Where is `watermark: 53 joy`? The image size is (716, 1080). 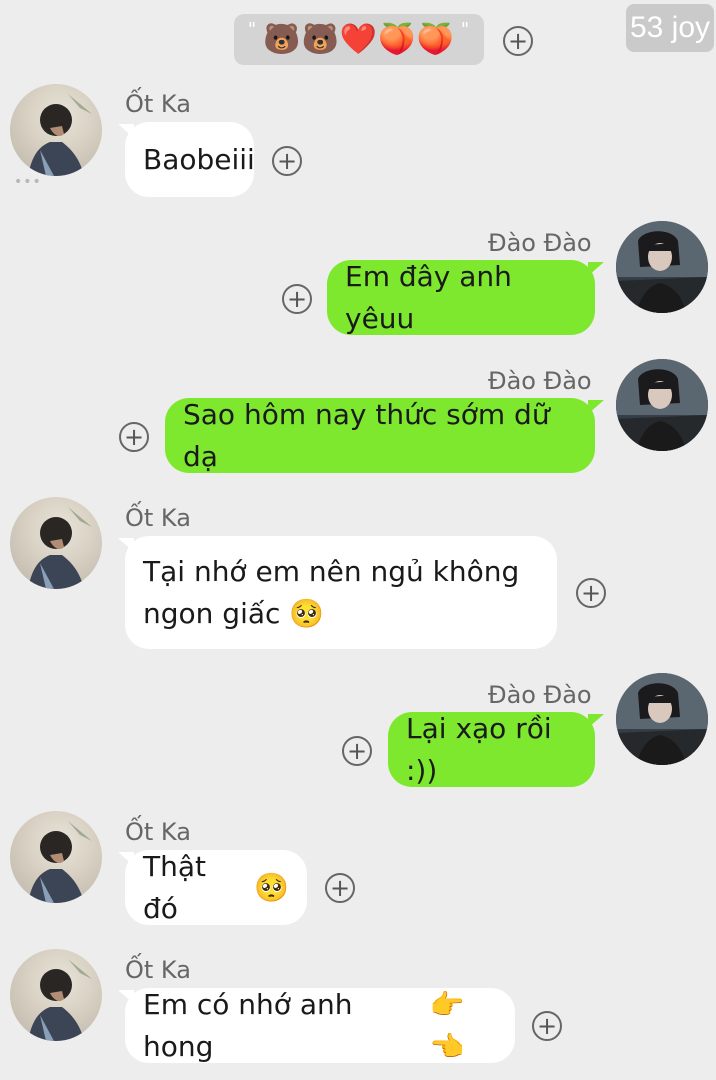 watermark: 53 joy is located at coordinates (670, 28).